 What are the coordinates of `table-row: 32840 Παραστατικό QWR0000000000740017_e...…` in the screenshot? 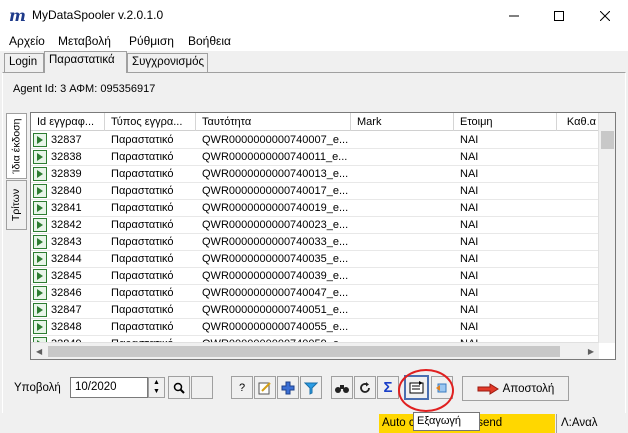 It's located at (315, 191).